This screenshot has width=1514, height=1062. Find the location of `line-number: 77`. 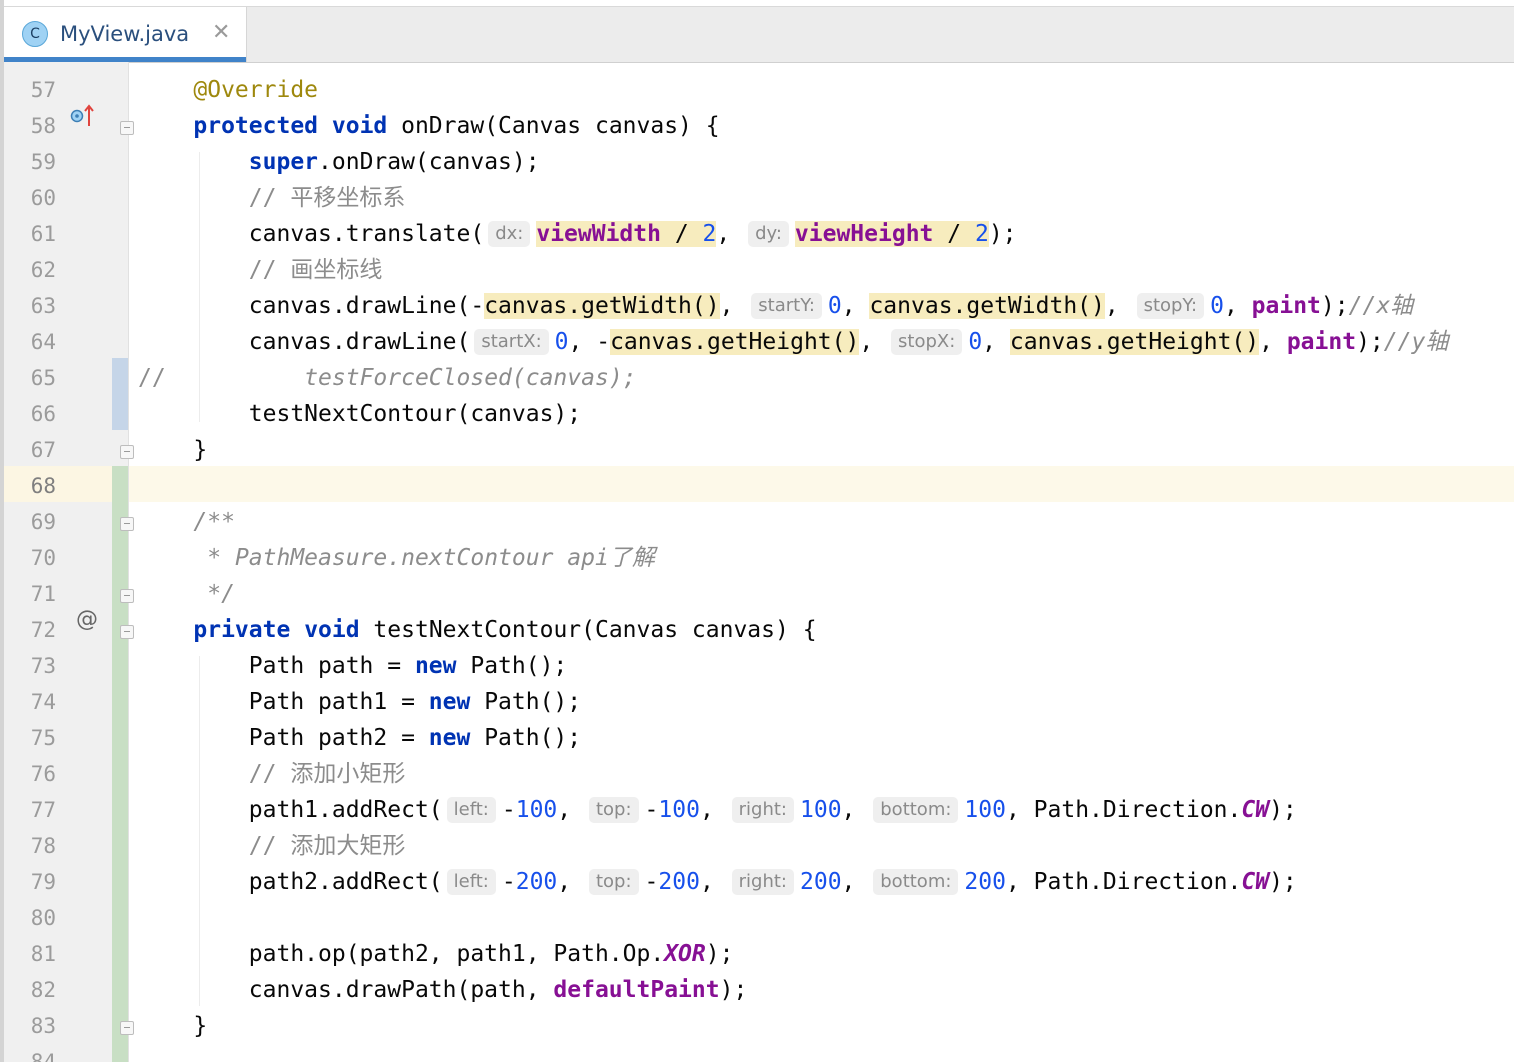

line-number: 77 is located at coordinates (30, 810).